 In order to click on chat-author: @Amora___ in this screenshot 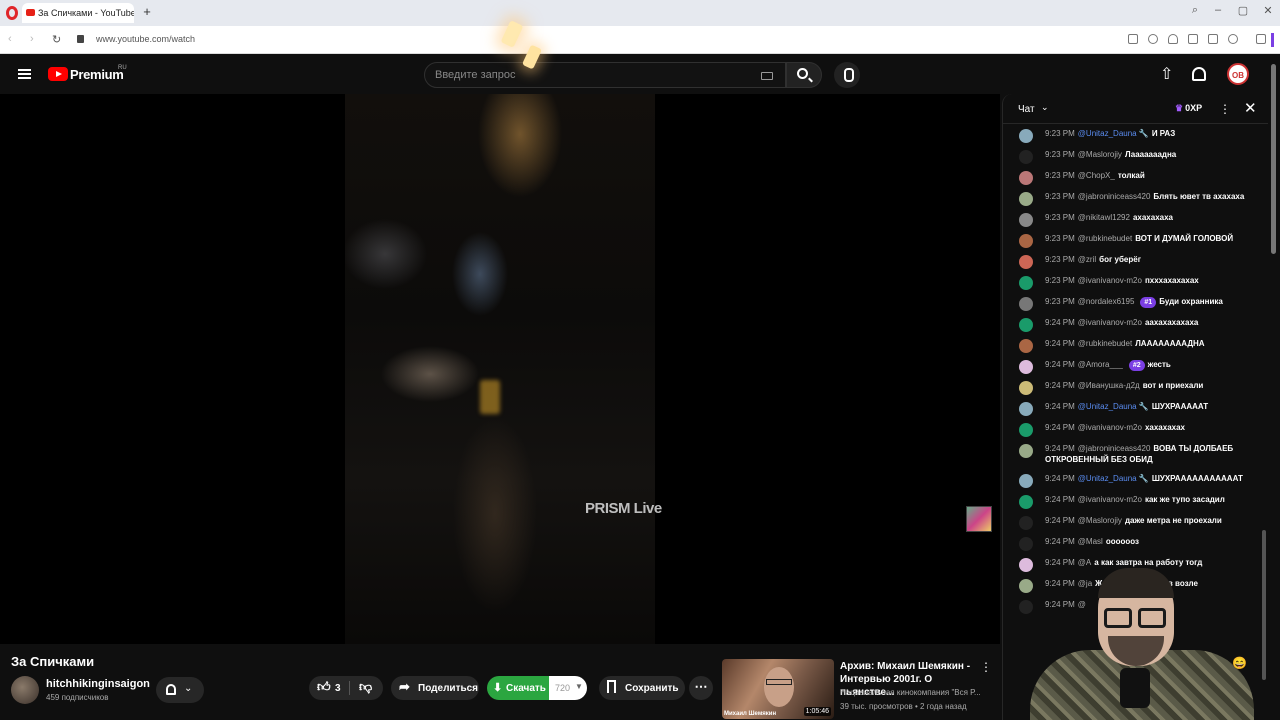, I will do `click(1100, 364)`.